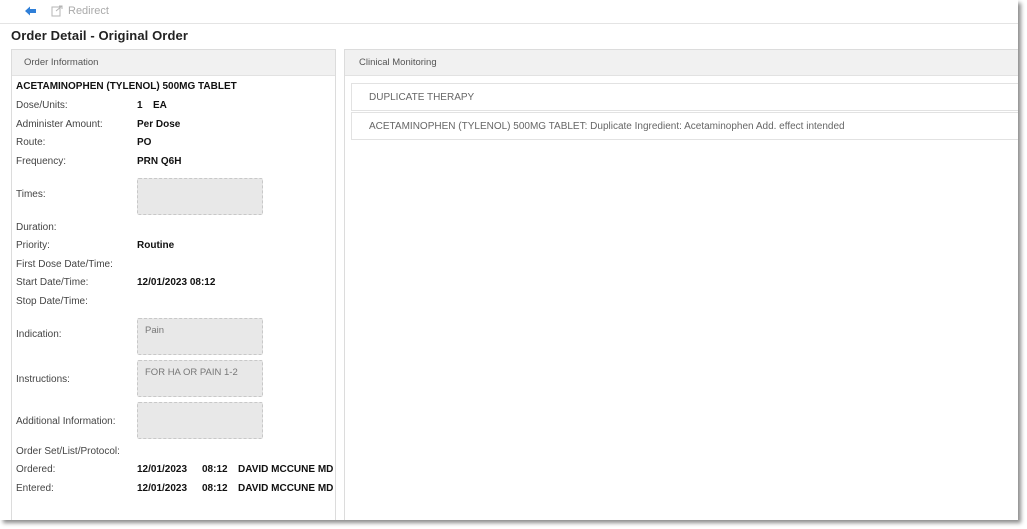 The image size is (1027, 529). I want to click on instructions-label: Instructions:, so click(43, 379).